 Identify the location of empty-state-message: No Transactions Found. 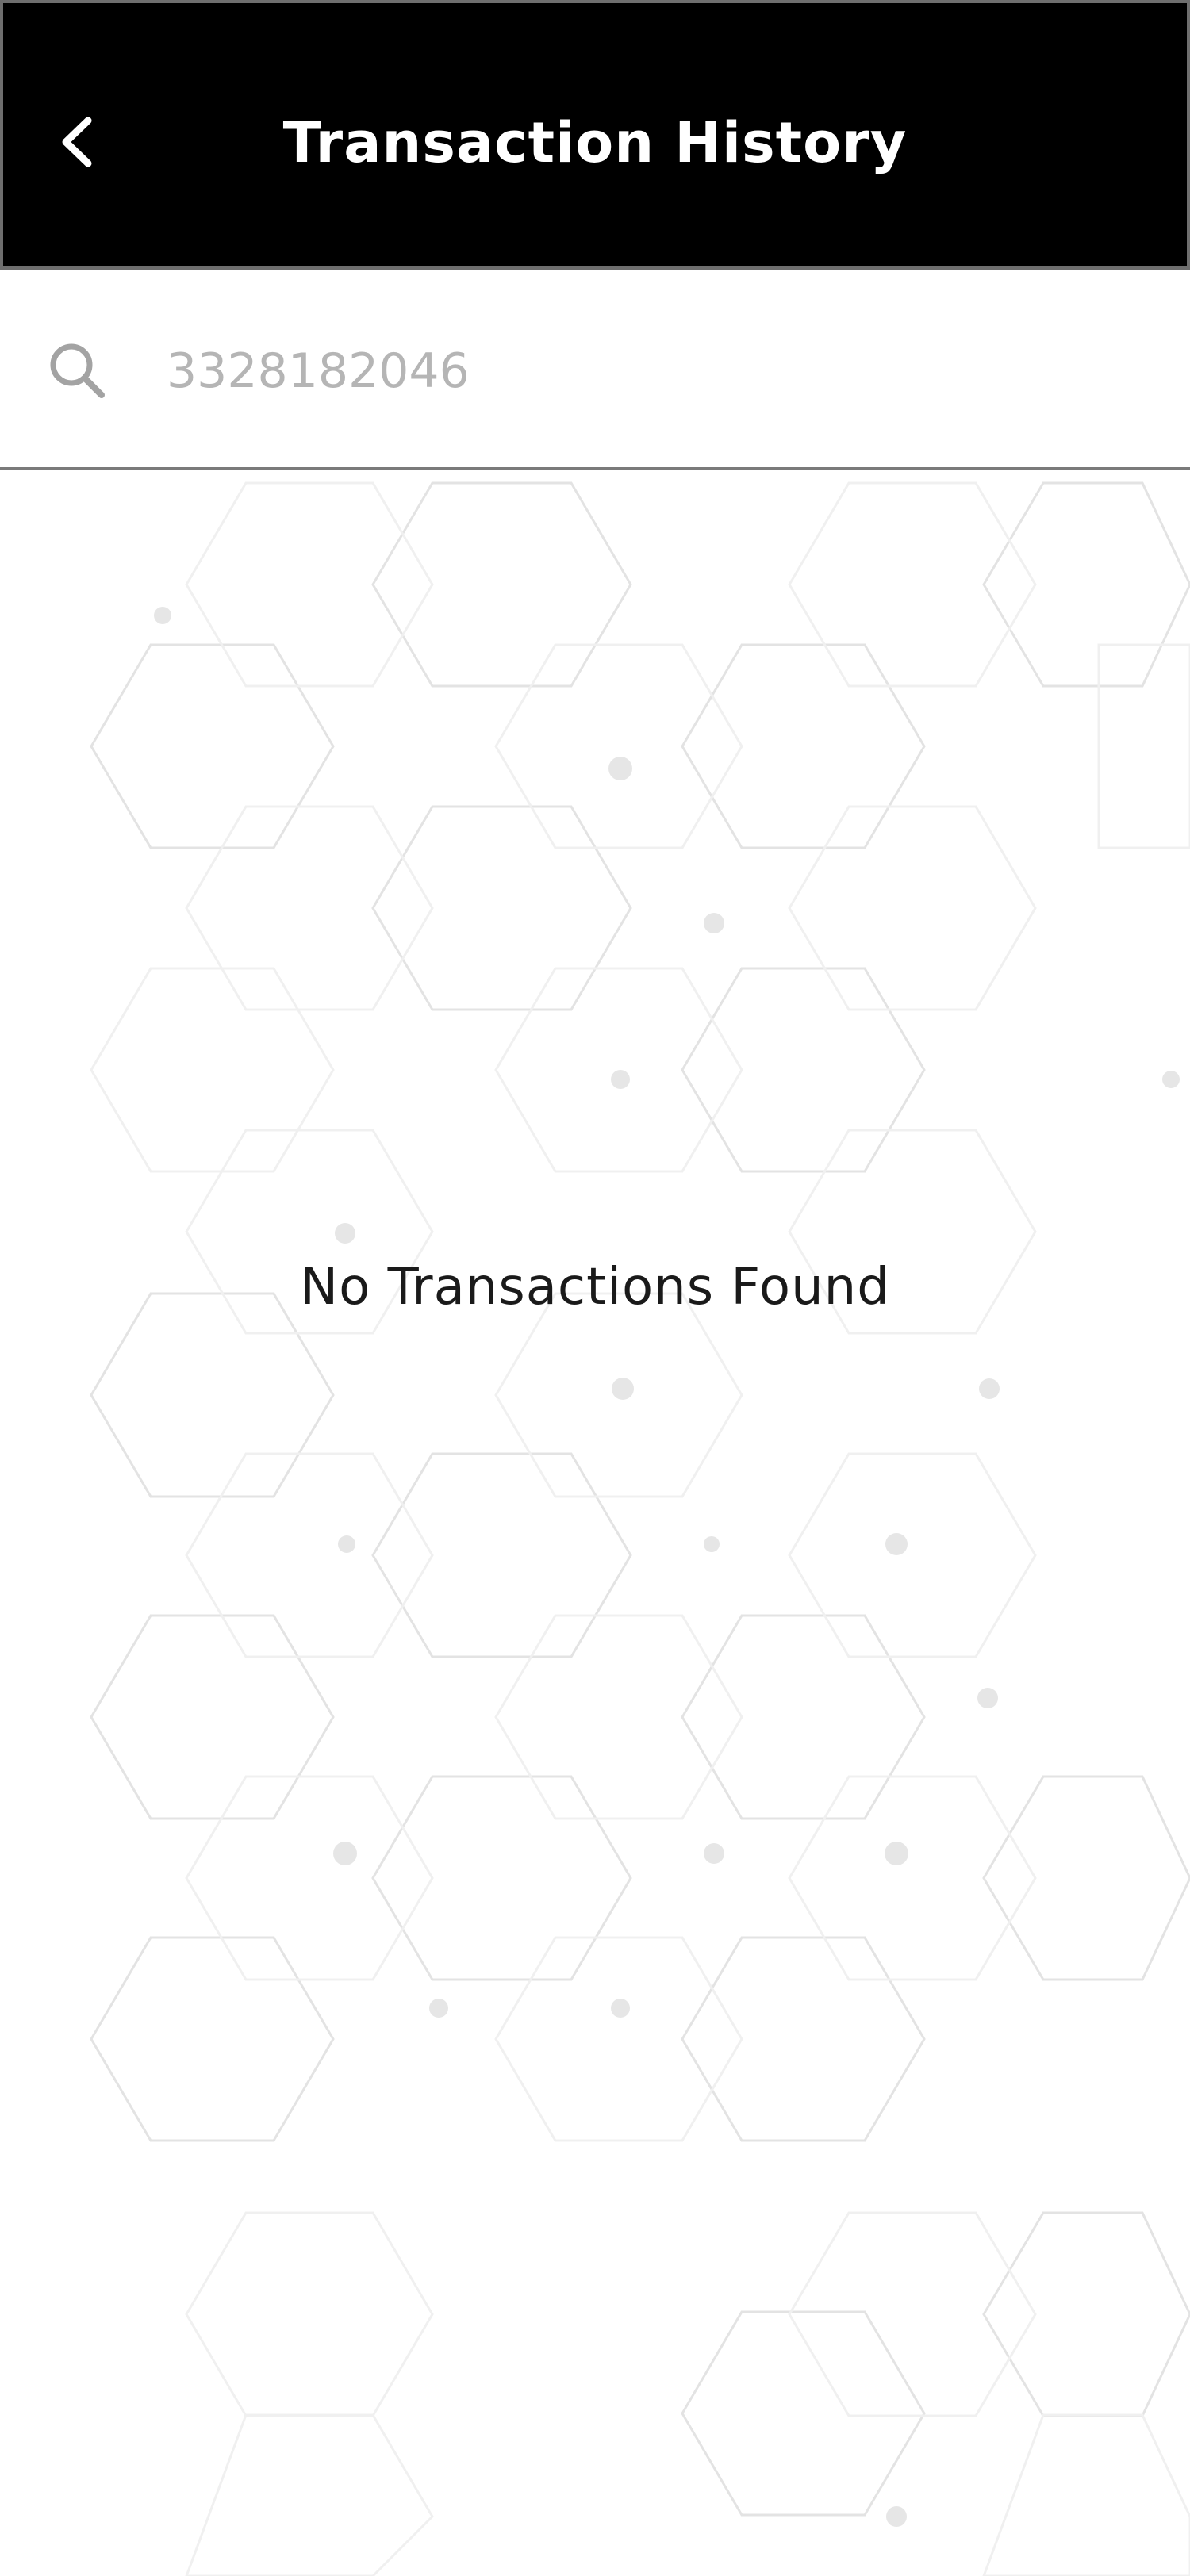
(595, 1287).